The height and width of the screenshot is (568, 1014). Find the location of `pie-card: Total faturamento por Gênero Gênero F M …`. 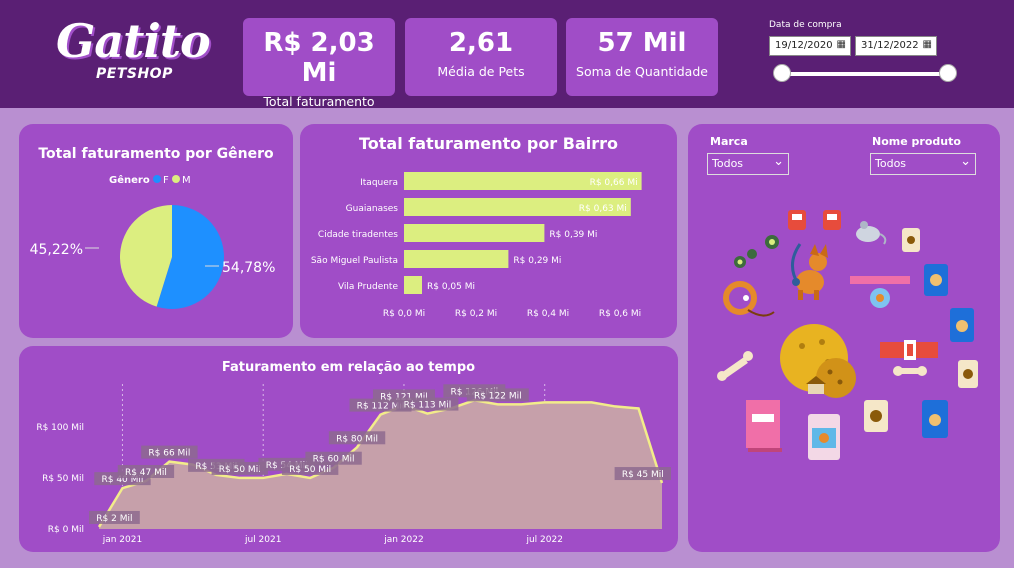

pie-card: Total faturamento por Gênero Gênero F M … is located at coordinates (156, 231).